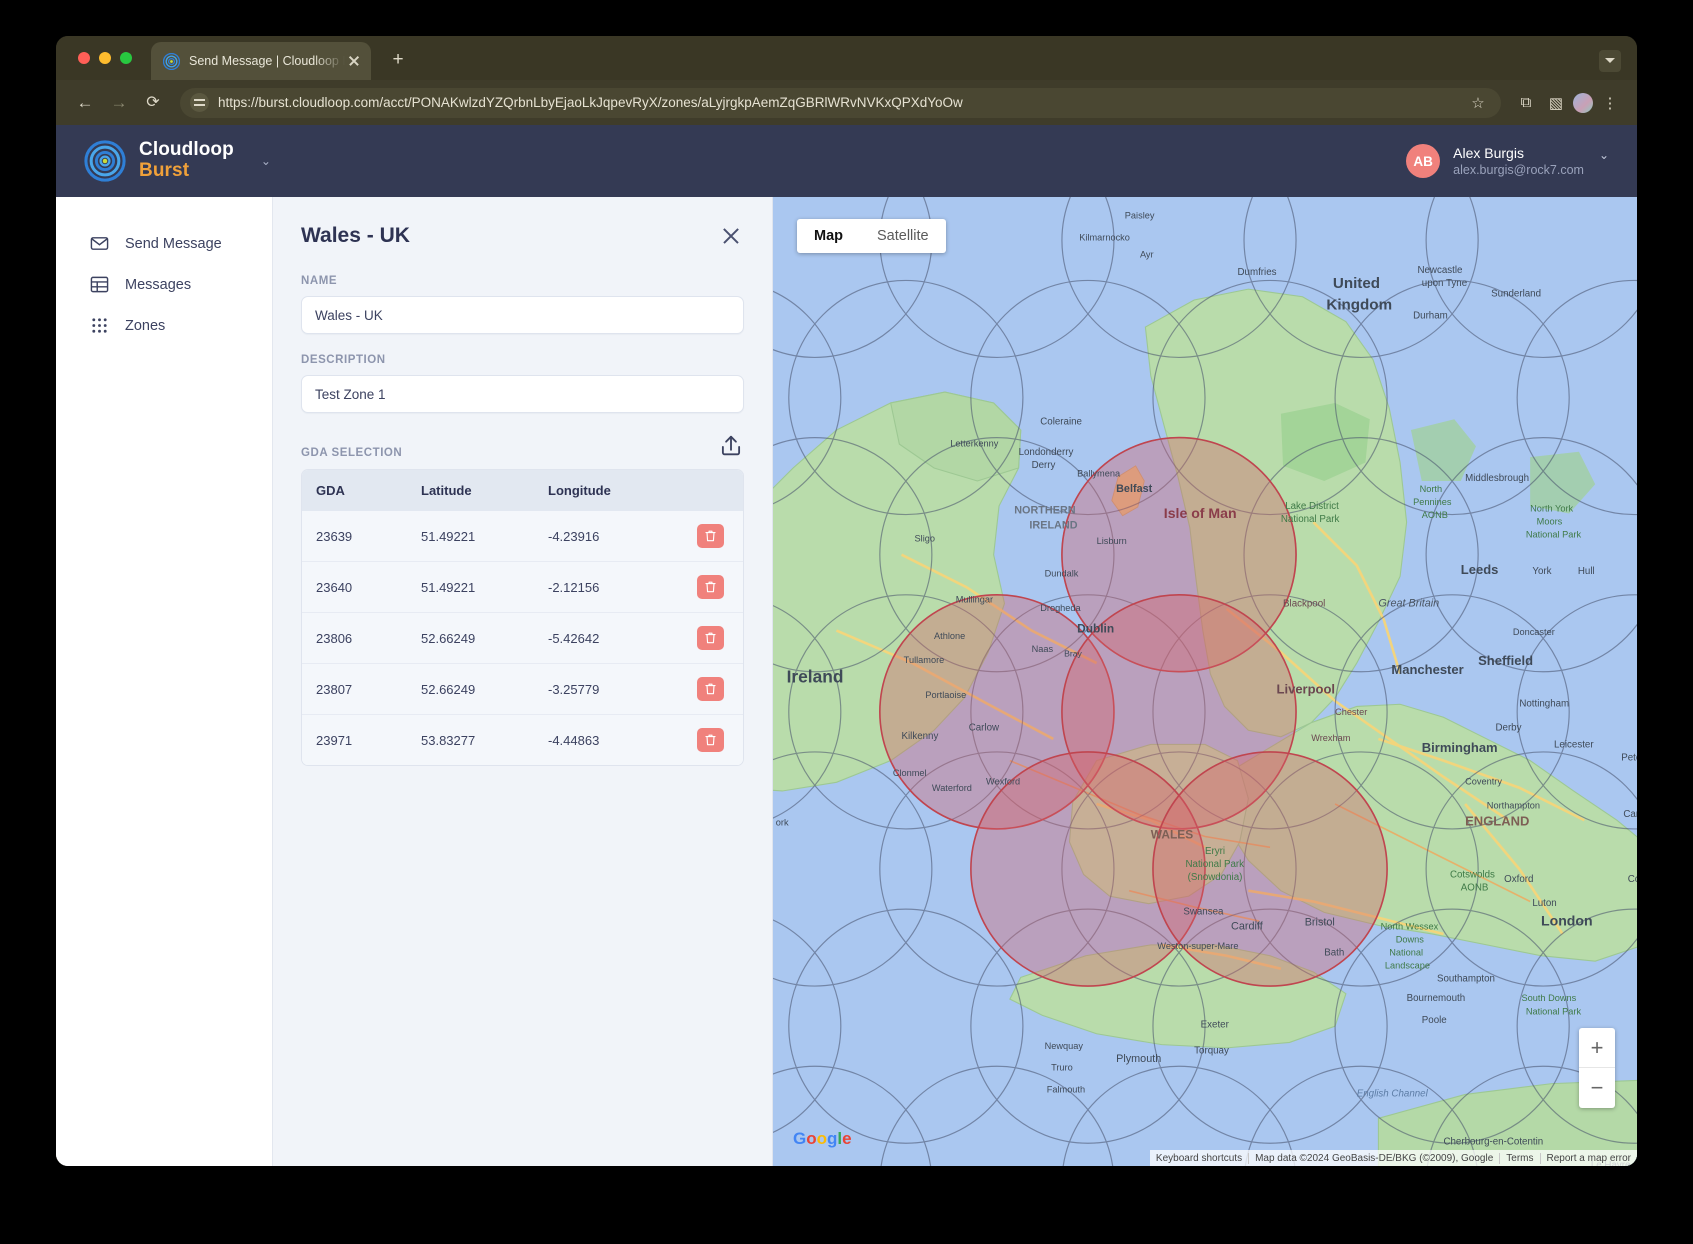 The width and height of the screenshot is (1693, 1244). What do you see at coordinates (952, 788) in the screenshot?
I see `svg-text: Waterford` at bounding box center [952, 788].